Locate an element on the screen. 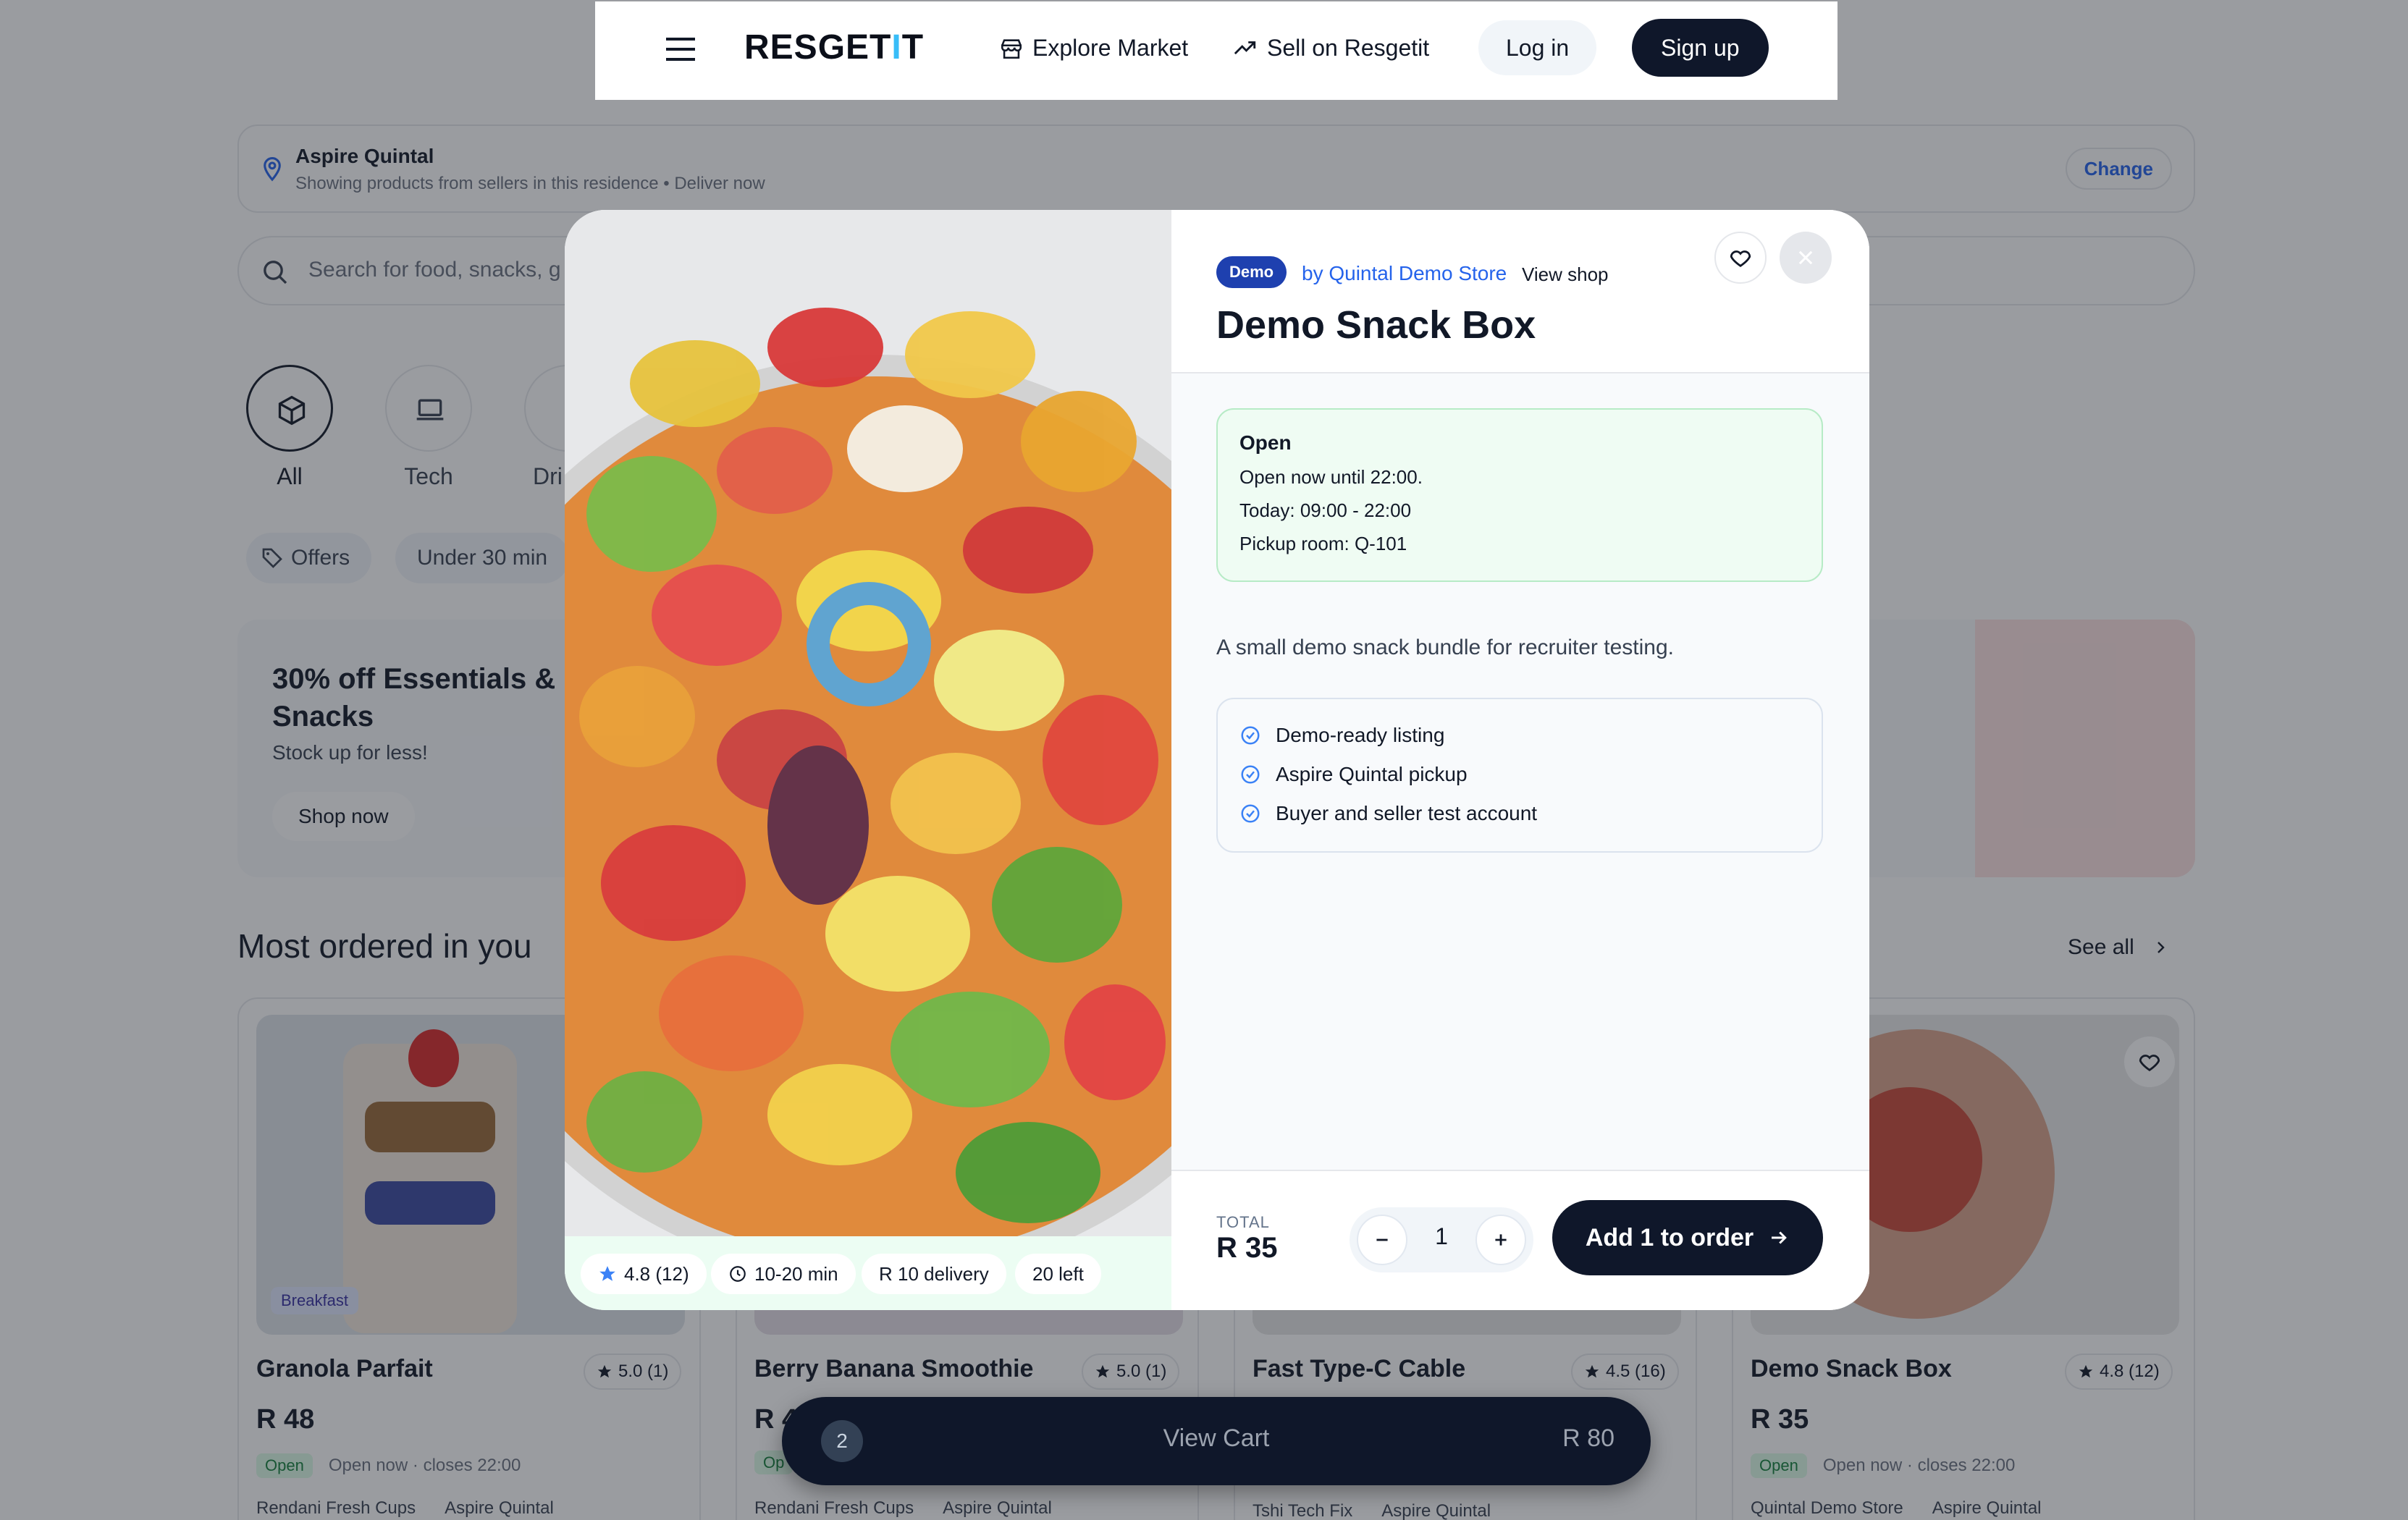 The height and width of the screenshot is (1520, 2408). add-to-order-button: Add 1 to order is located at coordinates (1687, 1237).